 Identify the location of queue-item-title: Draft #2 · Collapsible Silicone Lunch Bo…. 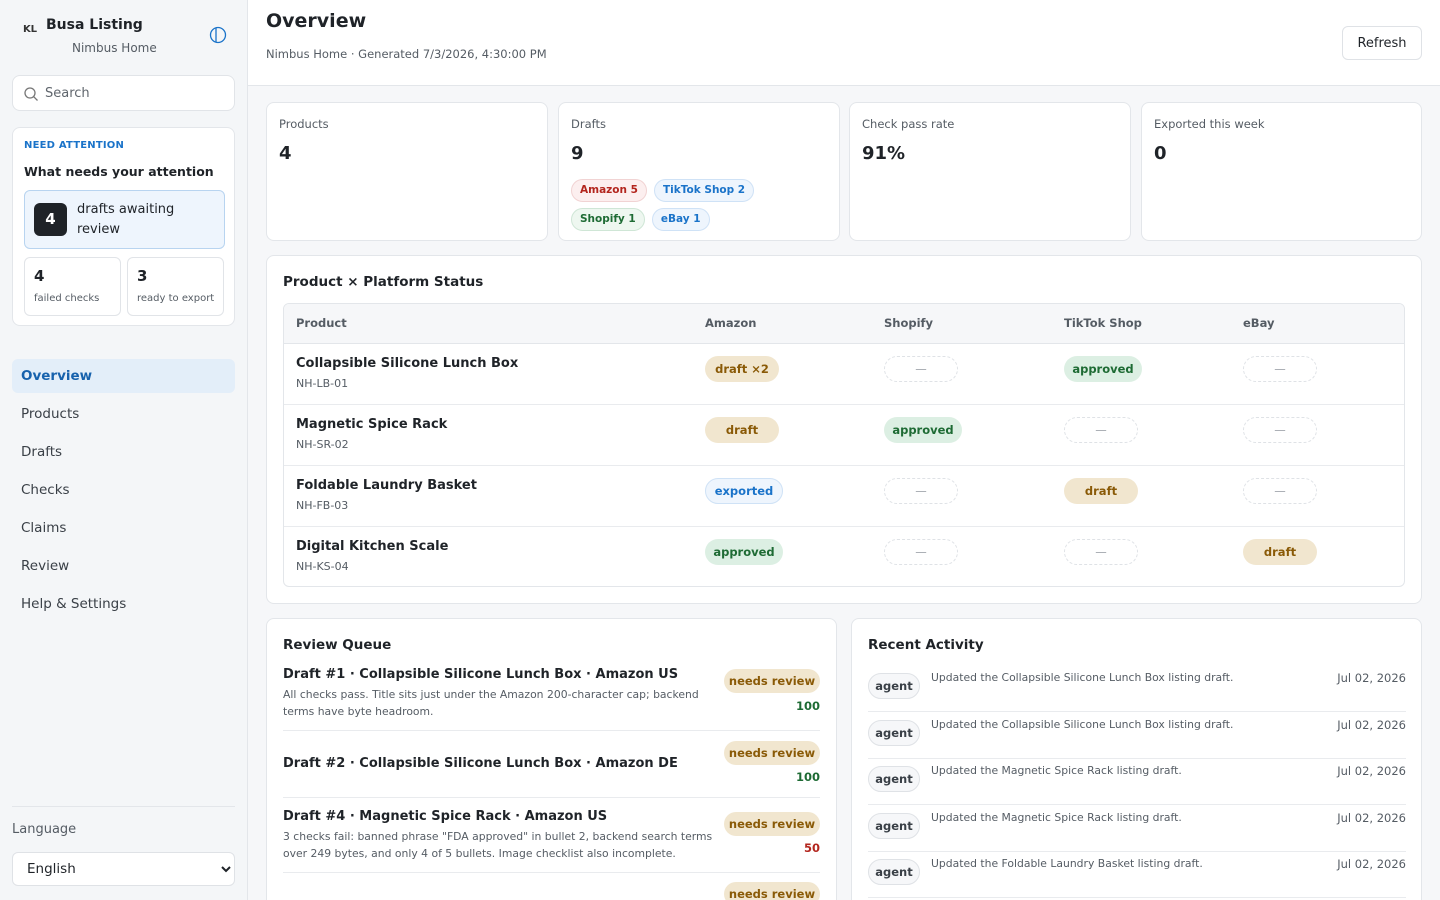
(480, 763).